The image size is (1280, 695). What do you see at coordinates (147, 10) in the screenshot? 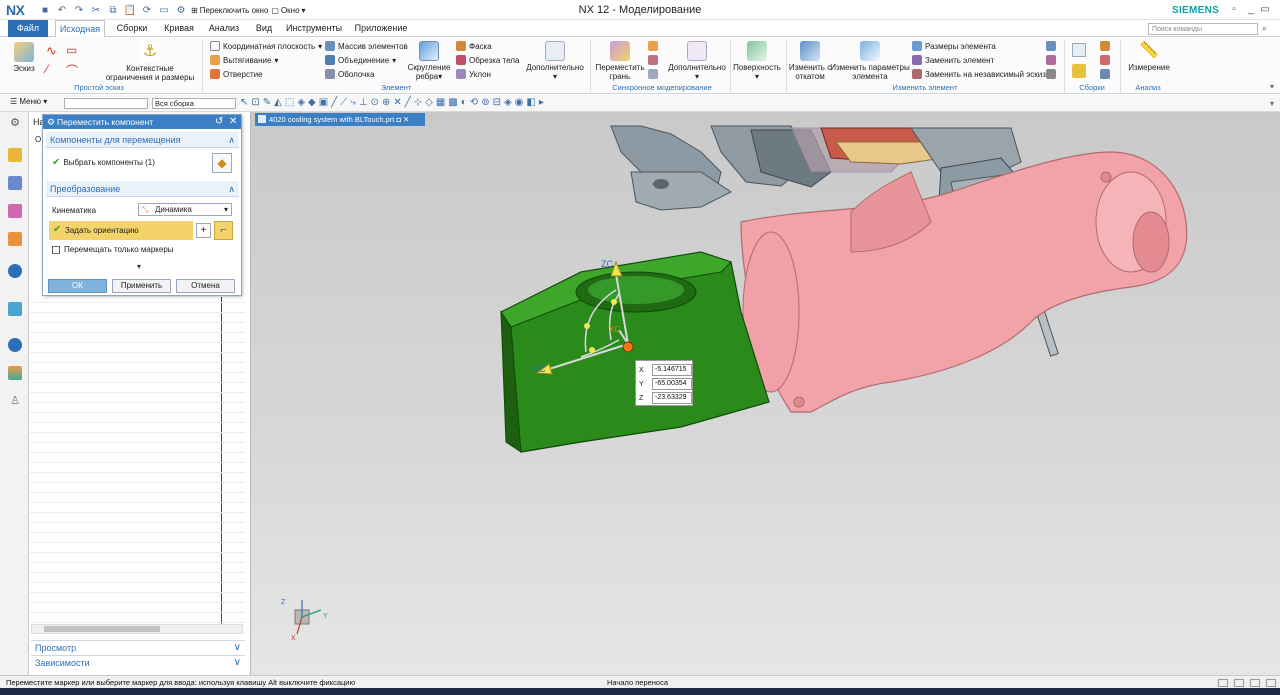
I see `repeat-icon: ⟳` at bounding box center [147, 10].